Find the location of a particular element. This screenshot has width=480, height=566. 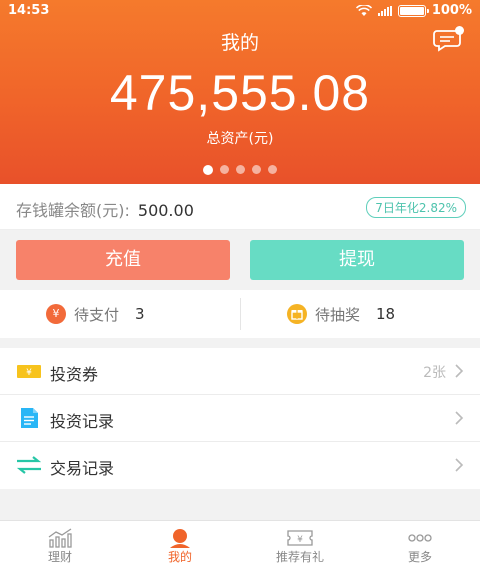

pending-payment: ¥ 待支付 3 is located at coordinates (95, 314).